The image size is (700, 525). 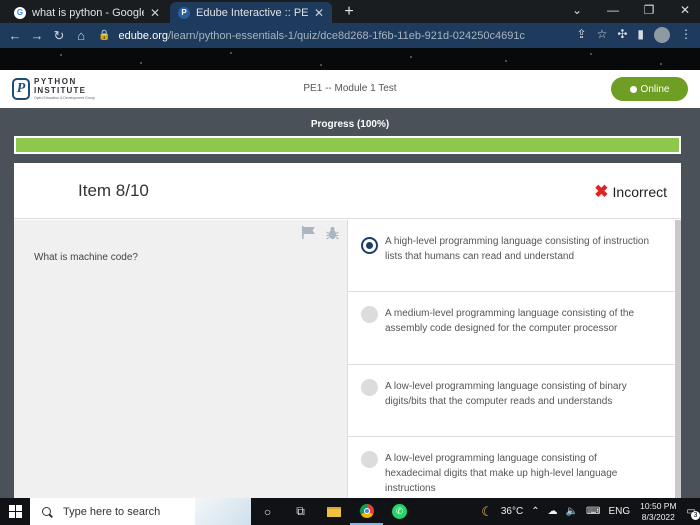 I want to click on new-tab-button: +, so click(x=349, y=12).